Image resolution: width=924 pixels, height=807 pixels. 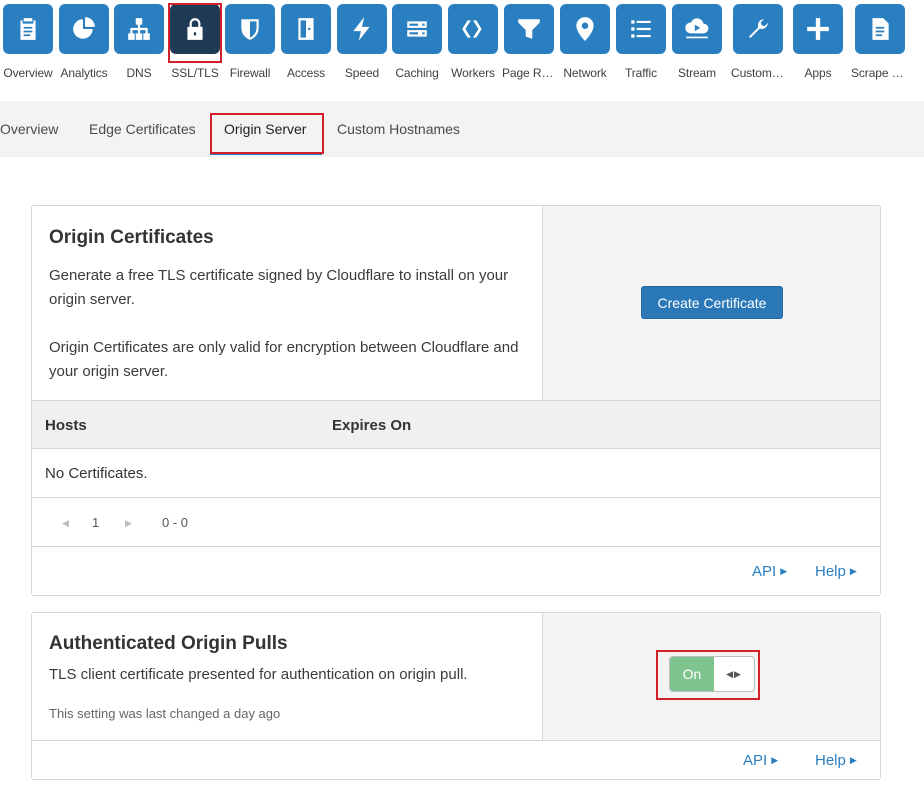 I want to click on column-hosts: Hosts, so click(x=66, y=425).